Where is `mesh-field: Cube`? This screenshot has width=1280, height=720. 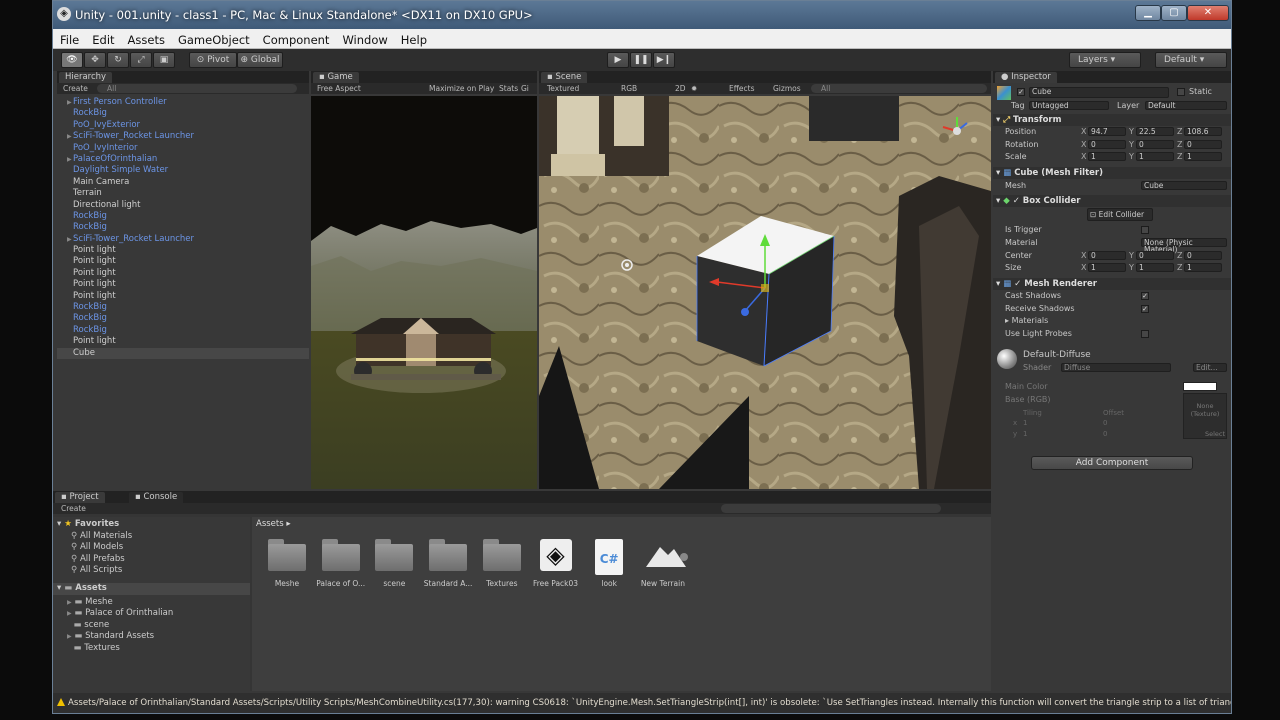
mesh-field: Cube is located at coordinates (1184, 185).